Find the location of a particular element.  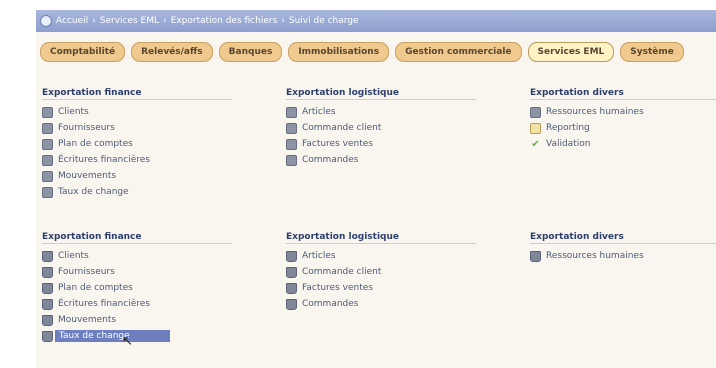

app-icon is located at coordinates (46, 21).